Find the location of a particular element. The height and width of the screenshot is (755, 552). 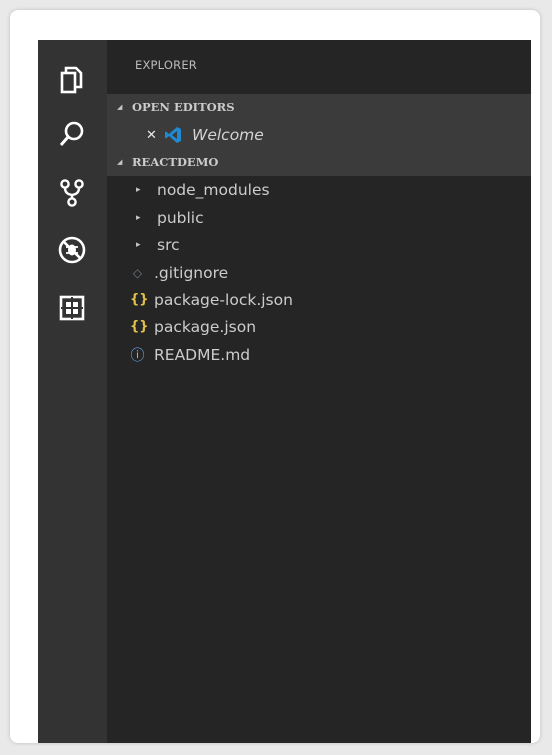

file-readme-md: ⓘ README.md is located at coordinates (319, 354).